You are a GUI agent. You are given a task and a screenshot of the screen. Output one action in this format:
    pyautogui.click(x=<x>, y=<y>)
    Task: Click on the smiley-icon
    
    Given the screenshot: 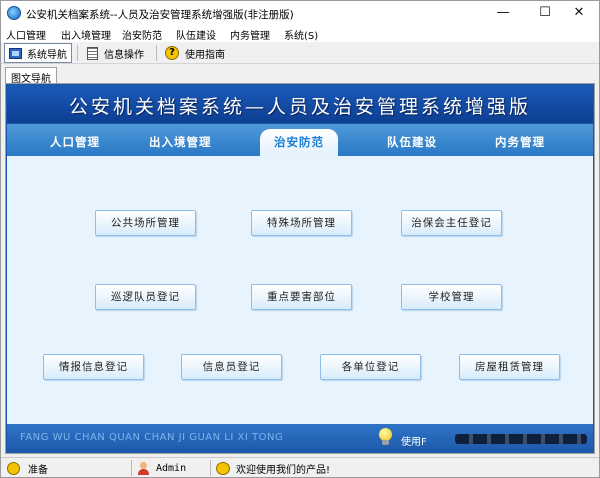 What is the action you would take?
    pyautogui.click(x=13, y=468)
    